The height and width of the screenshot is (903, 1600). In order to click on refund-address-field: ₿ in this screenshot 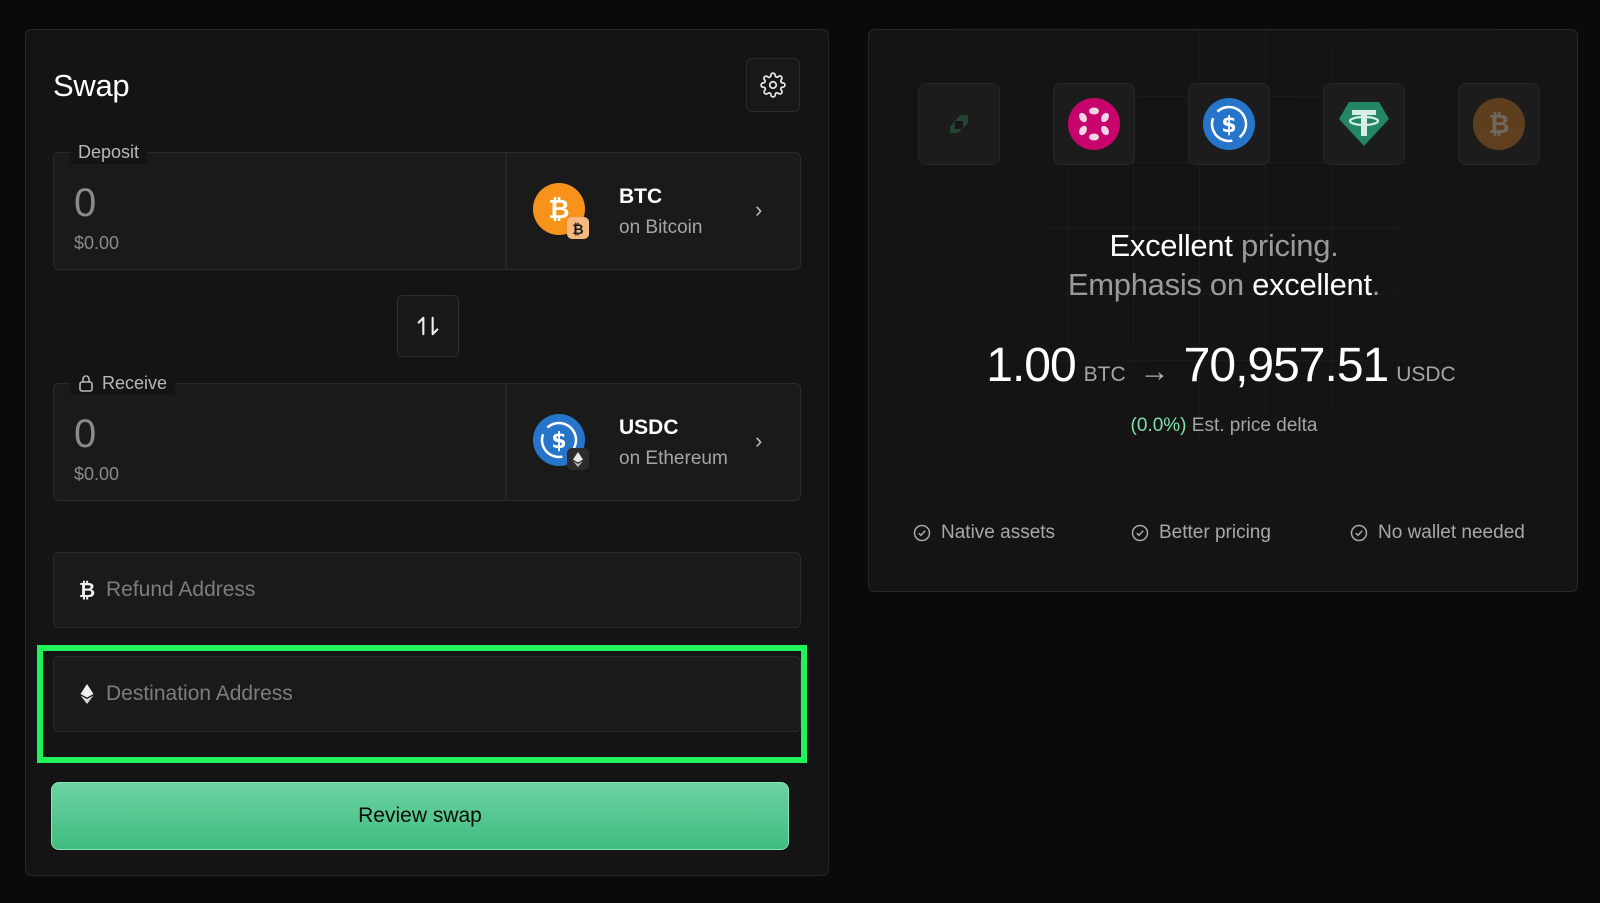, I will do `click(427, 590)`.